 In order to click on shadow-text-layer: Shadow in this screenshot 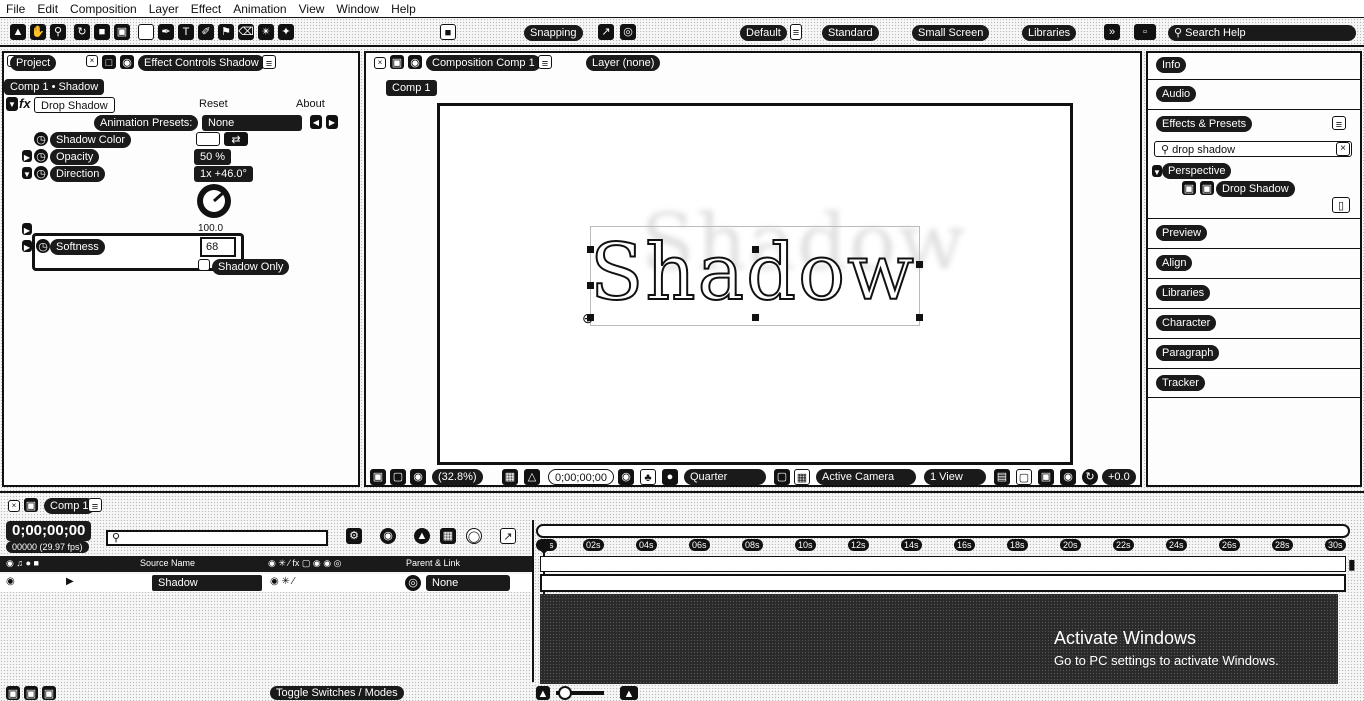, I will do `click(752, 273)`.